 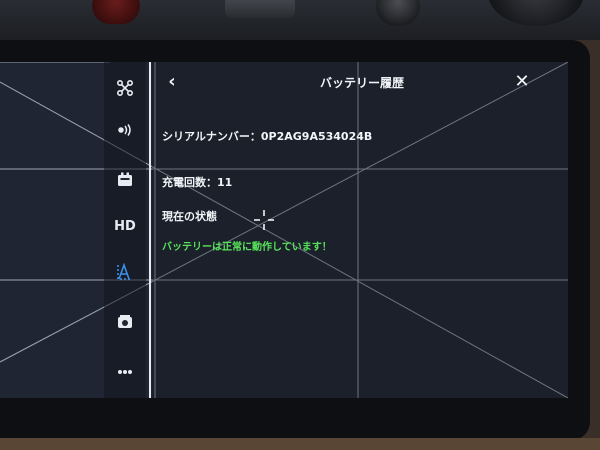 I want to click on hardware-record-button, so click(x=116, y=12).